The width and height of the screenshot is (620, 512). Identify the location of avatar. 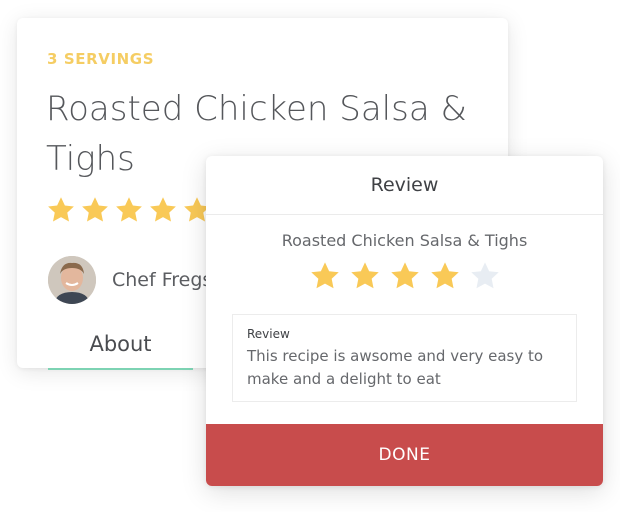
(72, 280).